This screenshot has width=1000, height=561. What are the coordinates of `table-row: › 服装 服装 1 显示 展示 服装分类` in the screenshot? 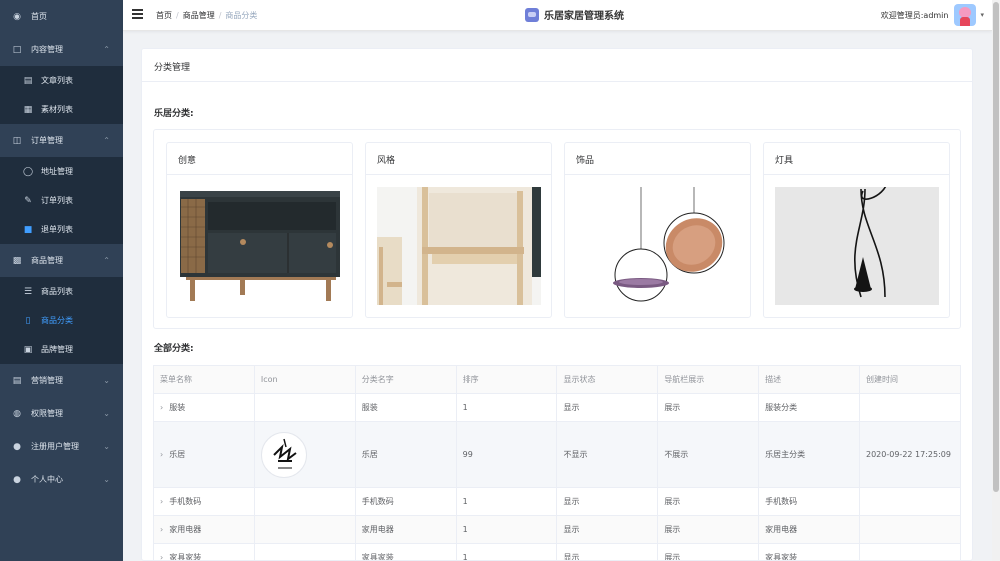 It's located at (557, 407).